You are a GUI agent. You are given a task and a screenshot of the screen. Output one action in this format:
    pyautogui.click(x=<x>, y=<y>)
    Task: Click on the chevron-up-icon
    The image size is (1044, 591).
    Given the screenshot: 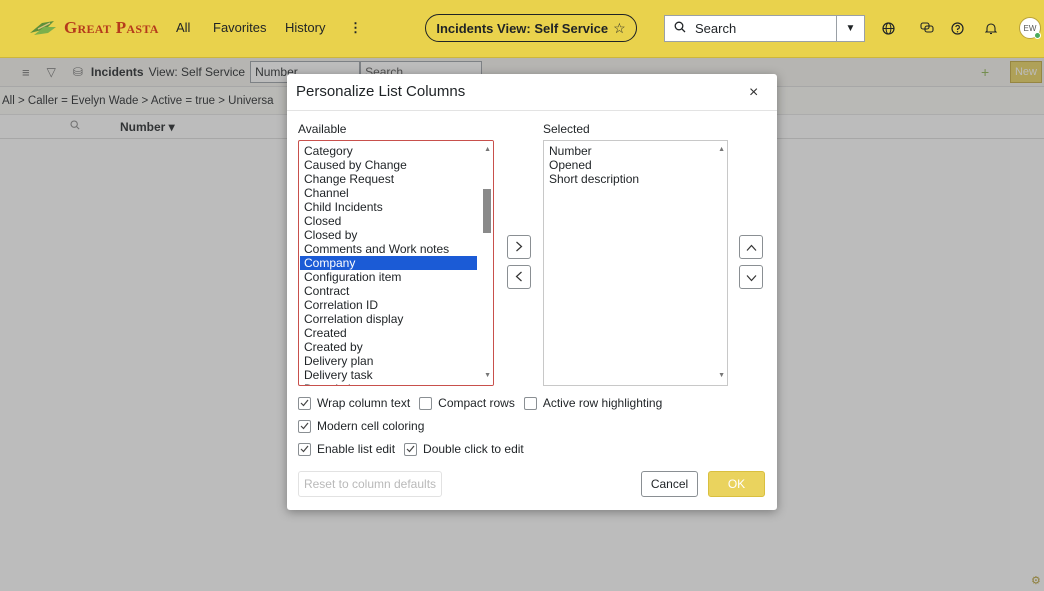 What is the action you would take?
    pyautogui.click(x=751, y=247)
    